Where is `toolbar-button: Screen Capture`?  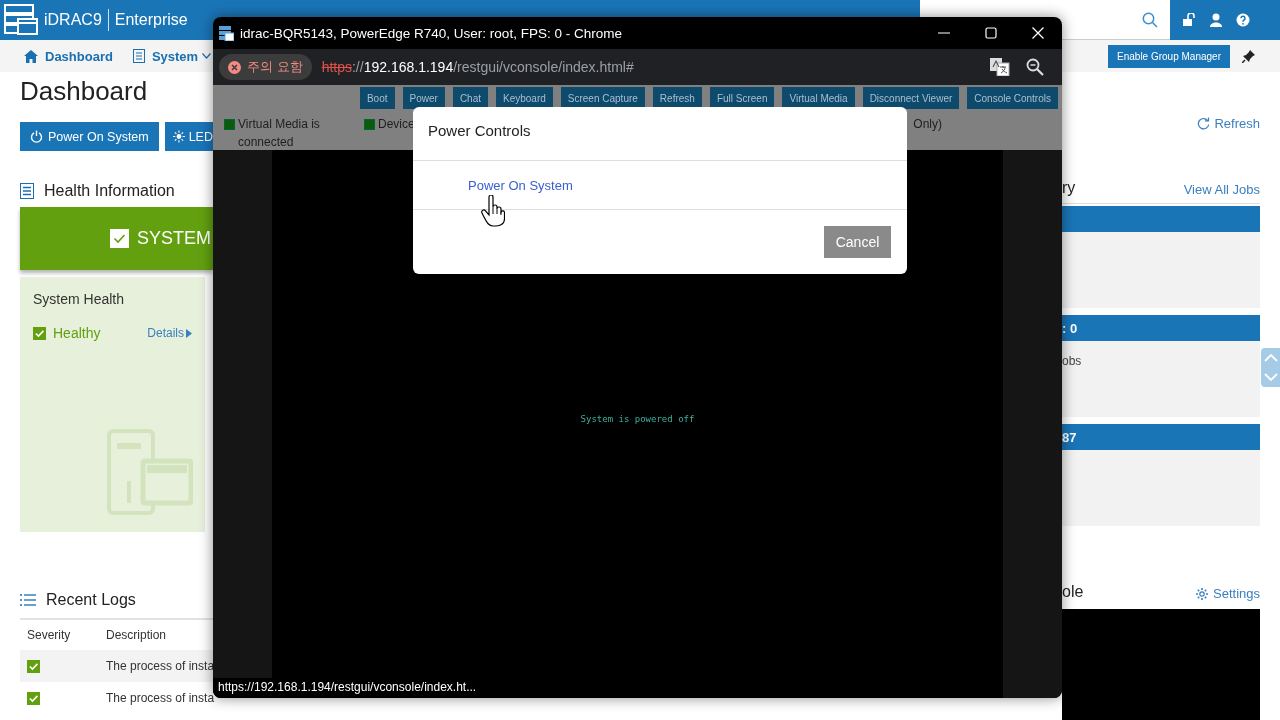 toolbar-button: Screen Capture is located at coordinates (602, 98).